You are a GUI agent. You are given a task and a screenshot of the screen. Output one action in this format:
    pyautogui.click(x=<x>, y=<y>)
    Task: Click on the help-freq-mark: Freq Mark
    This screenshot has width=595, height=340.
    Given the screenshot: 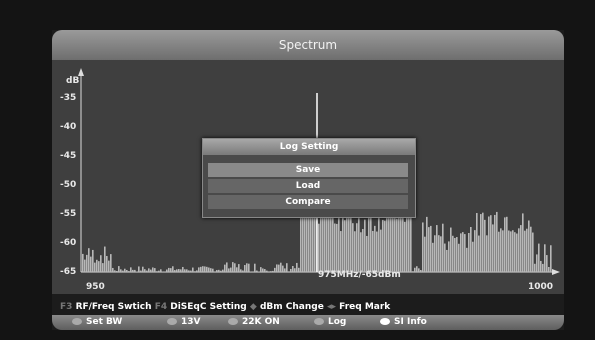 What is the action you would take?
    pyautogui.click(x=365, y=307)
    